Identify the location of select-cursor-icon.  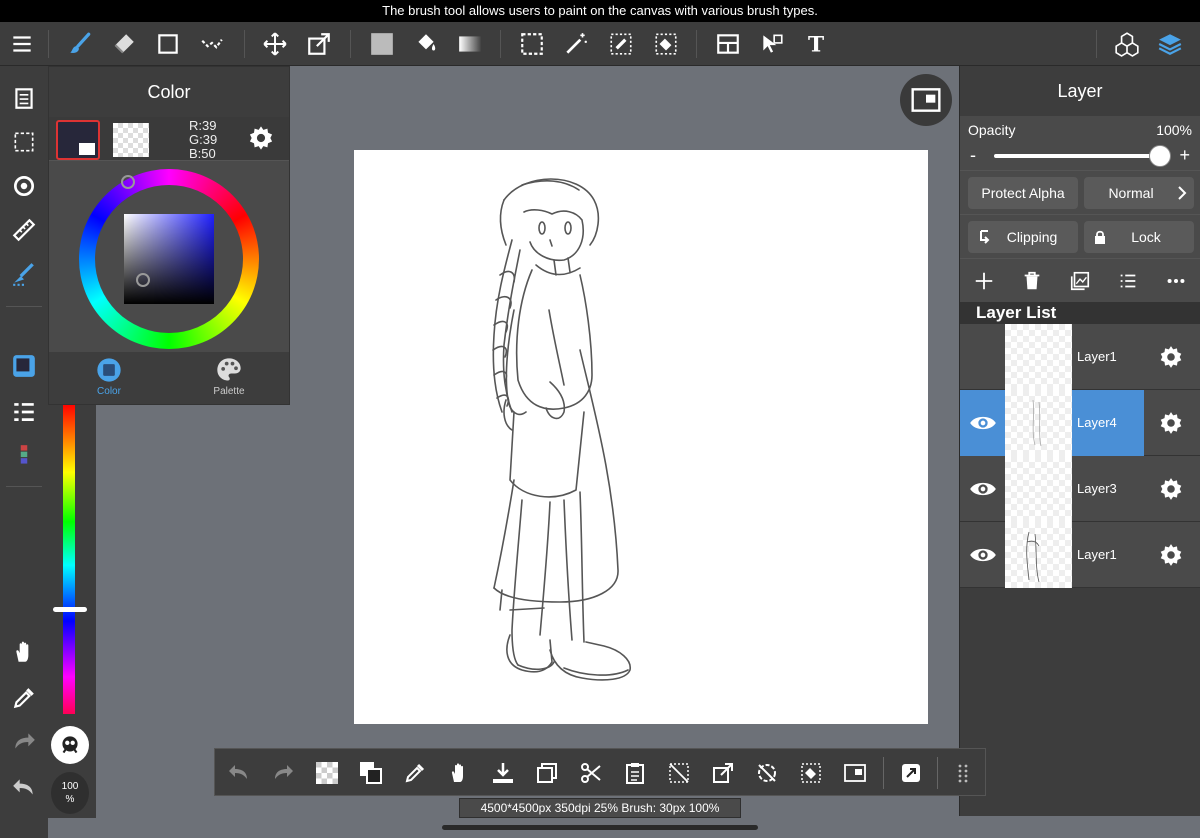
(772, 44).